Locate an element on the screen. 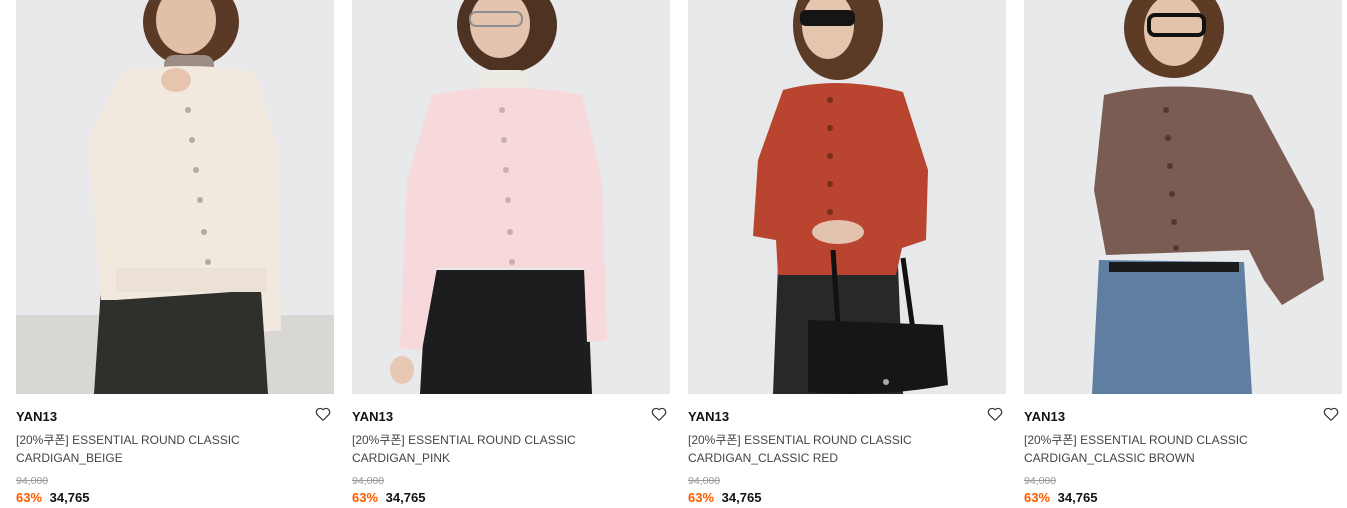  product-name-line2: CARDIGAN_CLASSIC BROWN is located at coordinates (1109, 458).